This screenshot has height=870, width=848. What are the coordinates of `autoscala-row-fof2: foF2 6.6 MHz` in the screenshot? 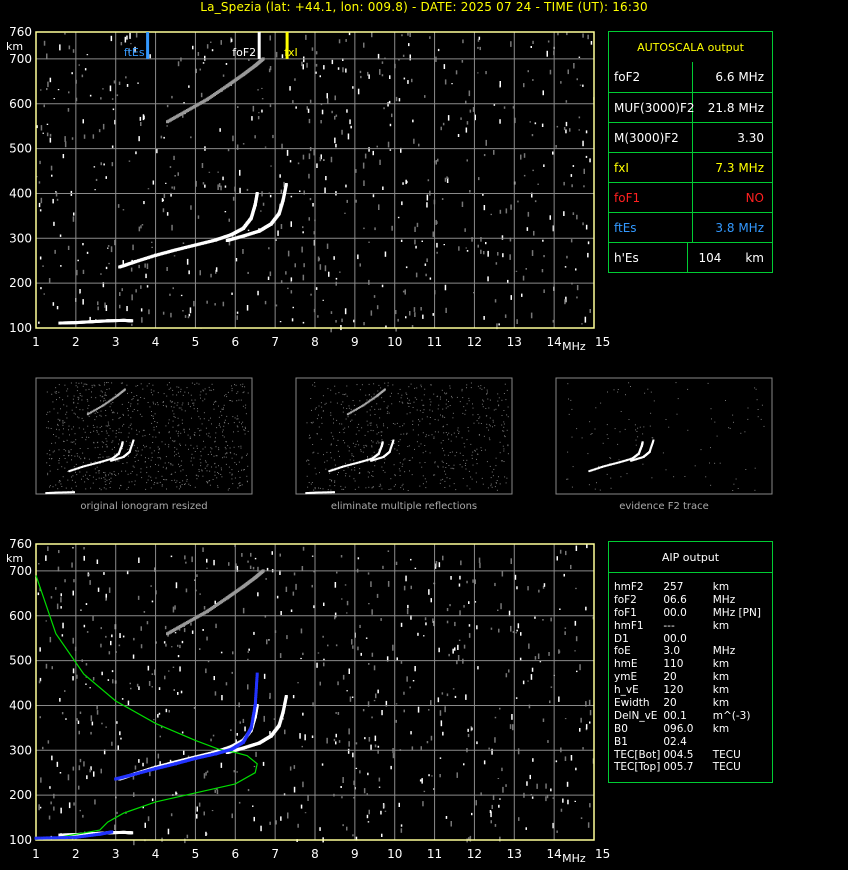 It's located at (690, 77).